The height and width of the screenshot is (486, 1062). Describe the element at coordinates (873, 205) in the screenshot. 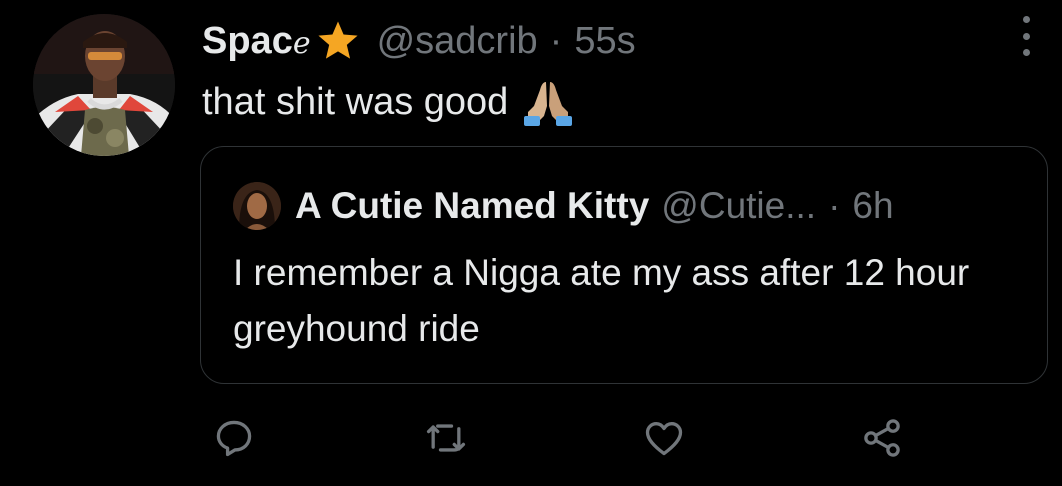

I see `quoted-tweet-timestamp: 6h` at that location.